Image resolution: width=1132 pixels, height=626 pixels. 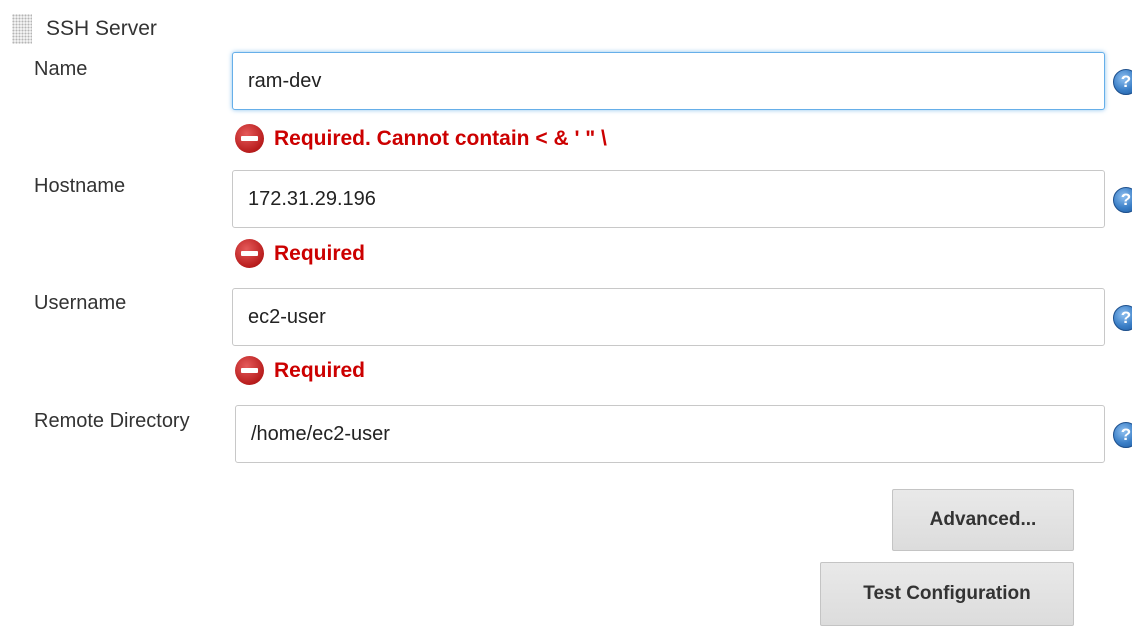 What do you see at coordinates (1122, 318) in the screenshot?
I see `username-help-icon: ?` at bounding box center [1122, 318].